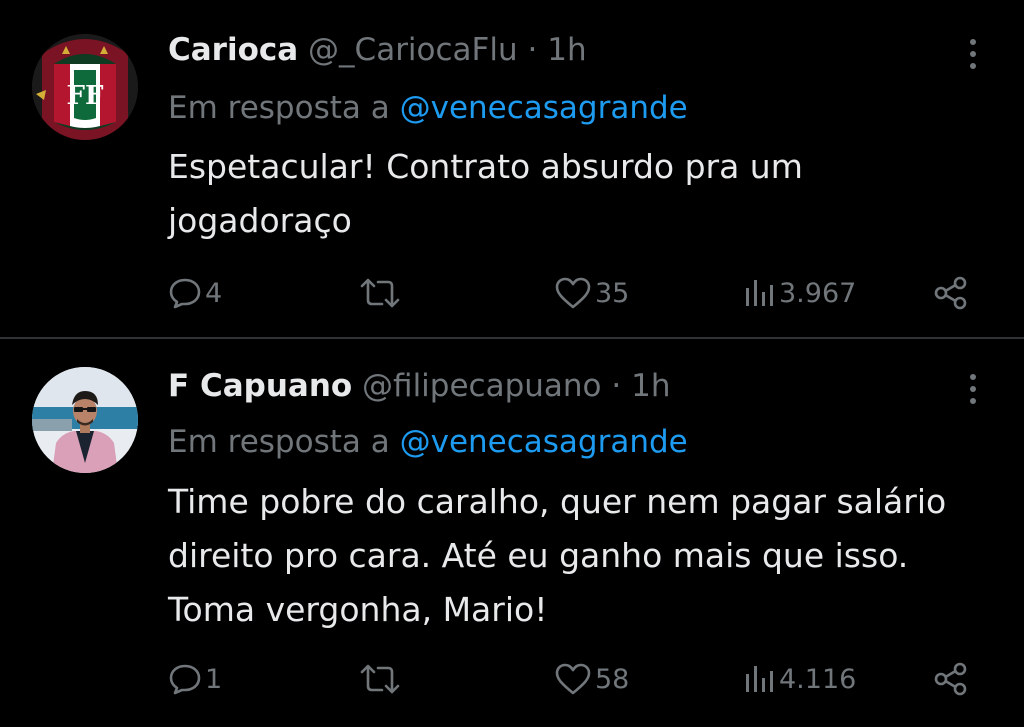  I want to click on reply-button: 1, so click(195, 679).